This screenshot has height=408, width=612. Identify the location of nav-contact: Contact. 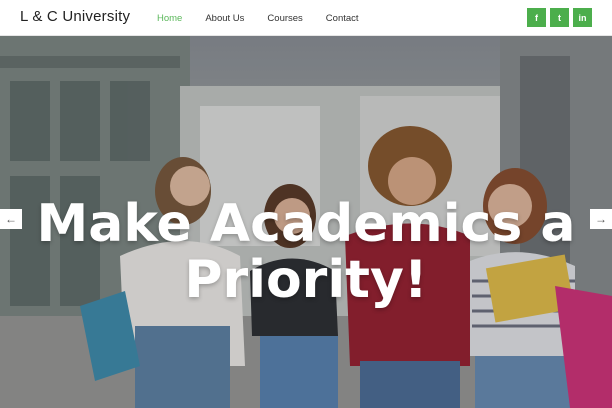
(342, 18).